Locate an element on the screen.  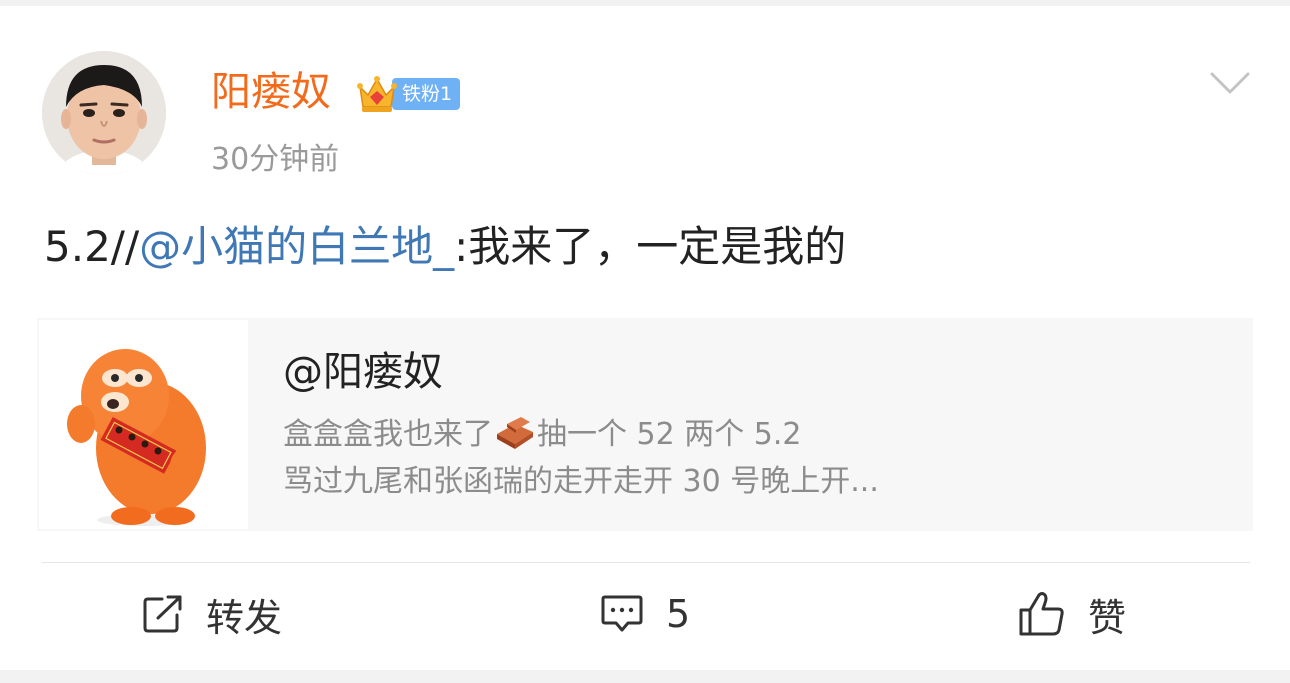
like-label: 赞 is located at coordinates (1107, 617).